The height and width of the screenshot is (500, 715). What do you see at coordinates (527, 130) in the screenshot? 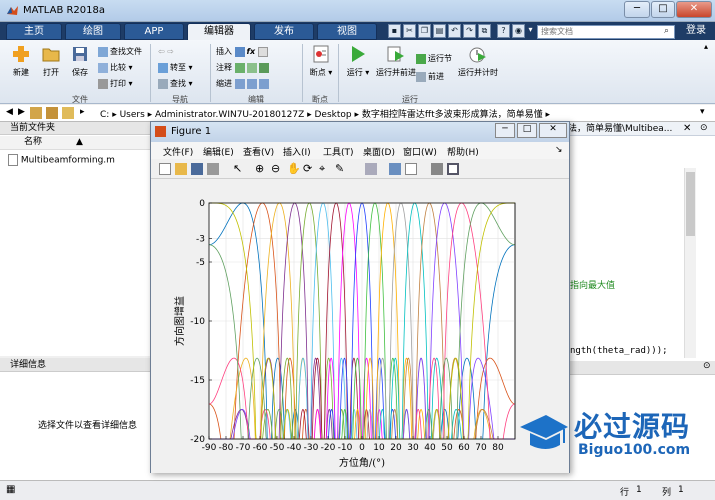
I see `figure-maximize-button: □` at bounding box center [527, 130].